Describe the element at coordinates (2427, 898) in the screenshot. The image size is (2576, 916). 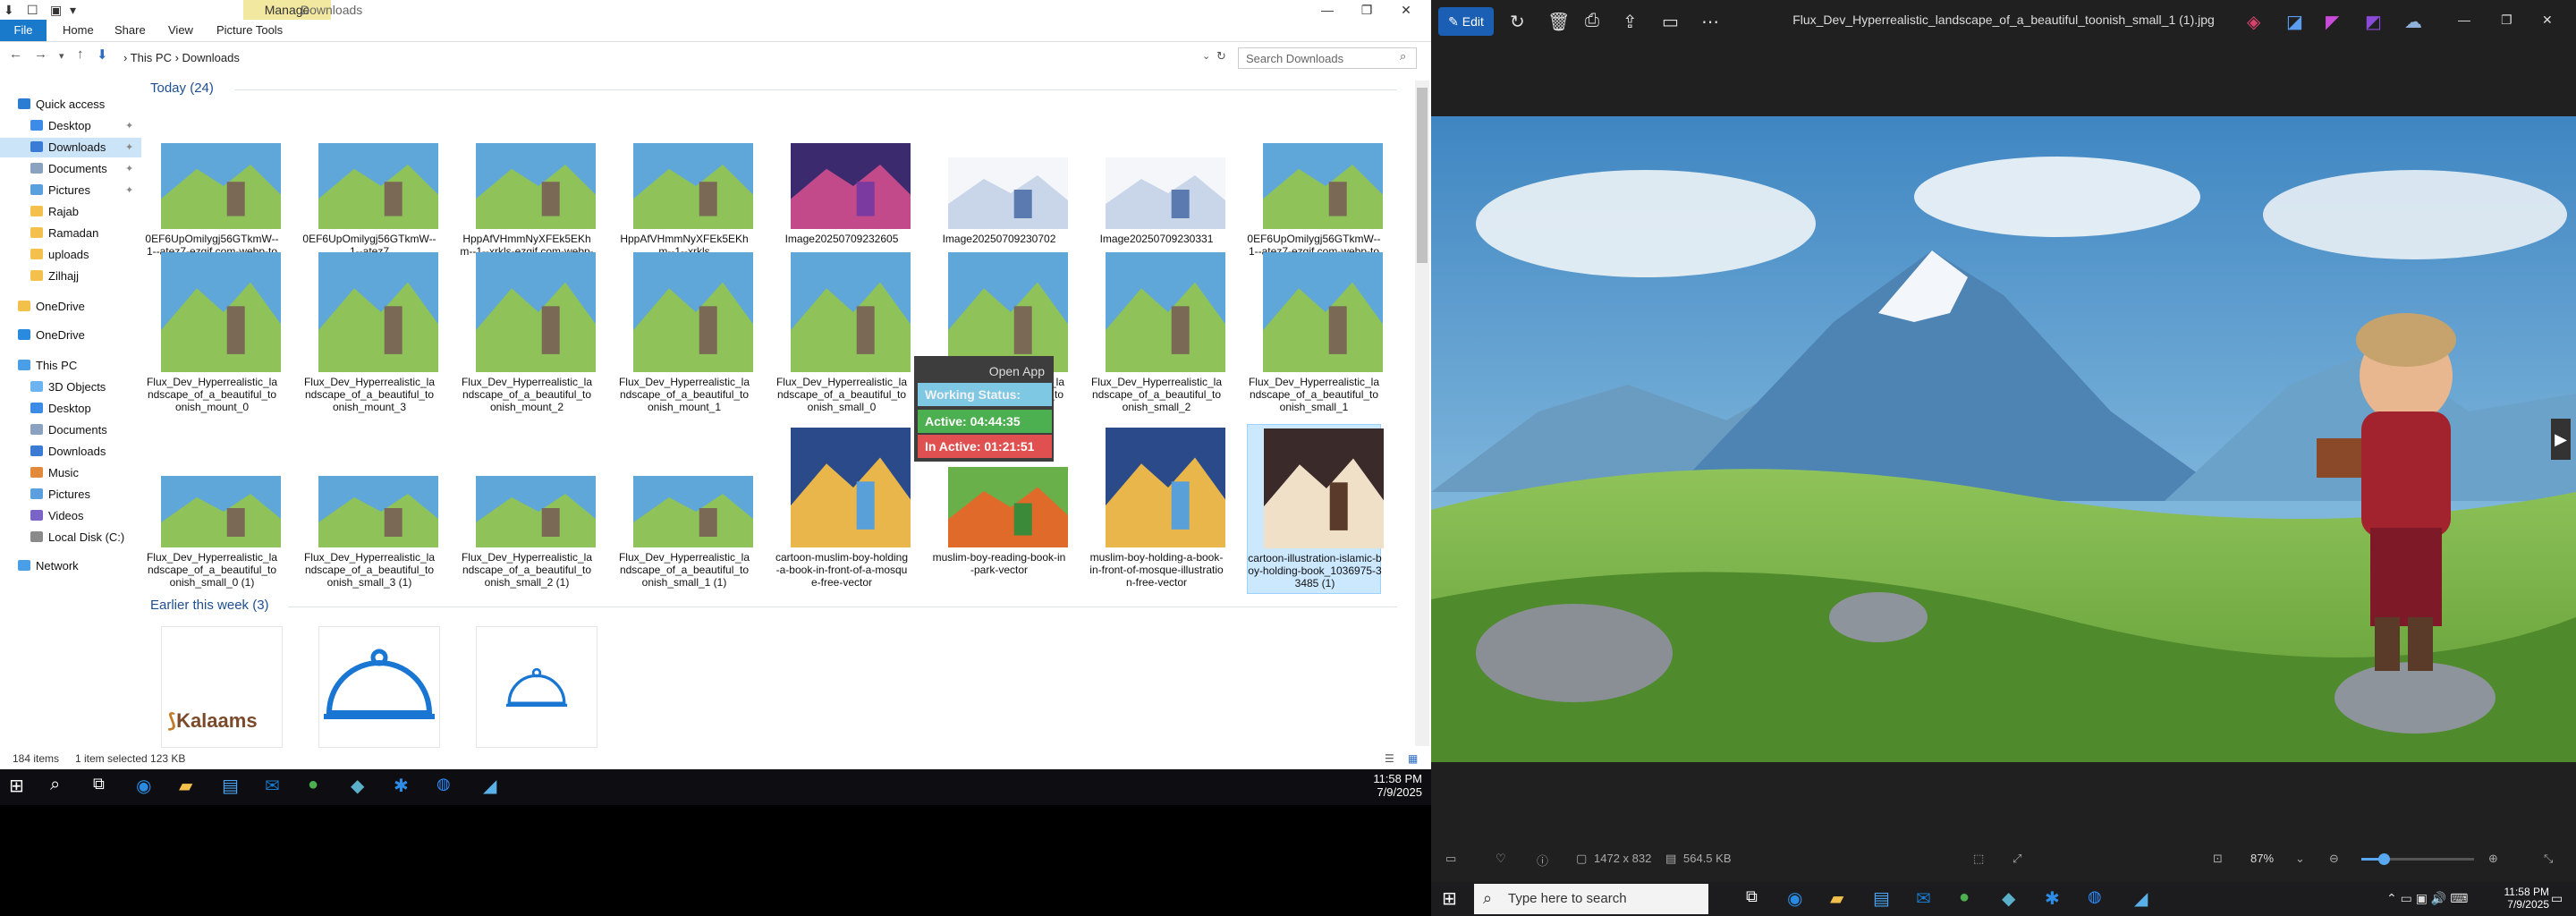
I see `system-tray-icons: ⌃ ▭ ▣ 🔊 ⌨` at that location.